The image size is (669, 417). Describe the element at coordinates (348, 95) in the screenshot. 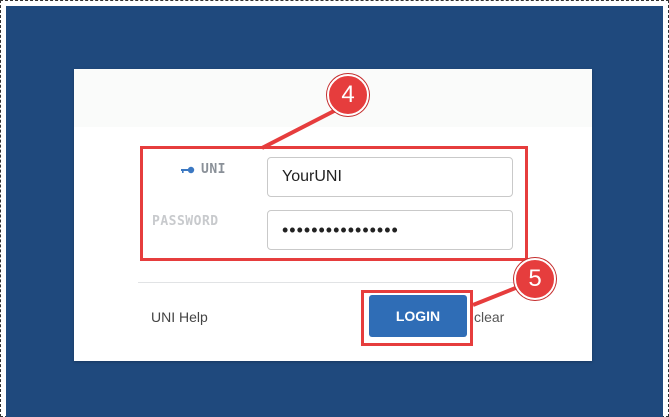

I see `step-4-marker: 4` at that location.